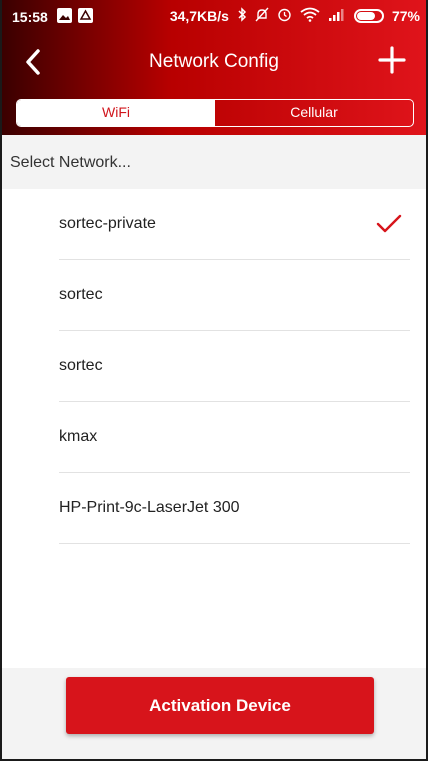  I want to click on divider, so click(234, 543).